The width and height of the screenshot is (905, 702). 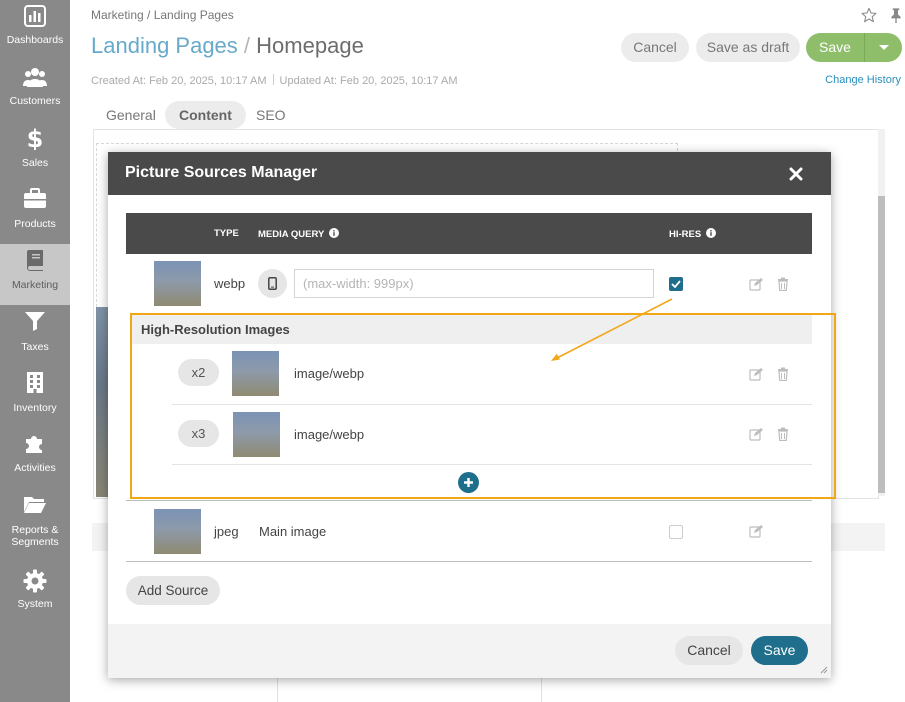 I want to click on pin-icon, so click(x=896, y=15).